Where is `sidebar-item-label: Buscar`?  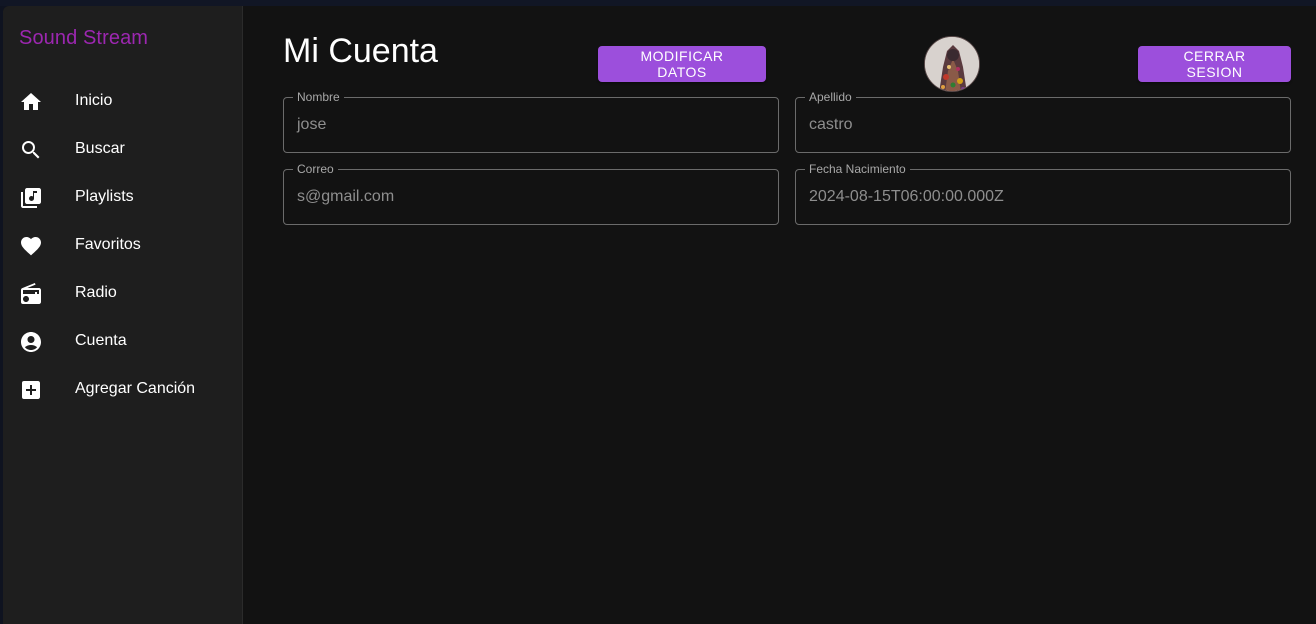
sidebar-item-label: Buscar is located at coordinates (100, 148).